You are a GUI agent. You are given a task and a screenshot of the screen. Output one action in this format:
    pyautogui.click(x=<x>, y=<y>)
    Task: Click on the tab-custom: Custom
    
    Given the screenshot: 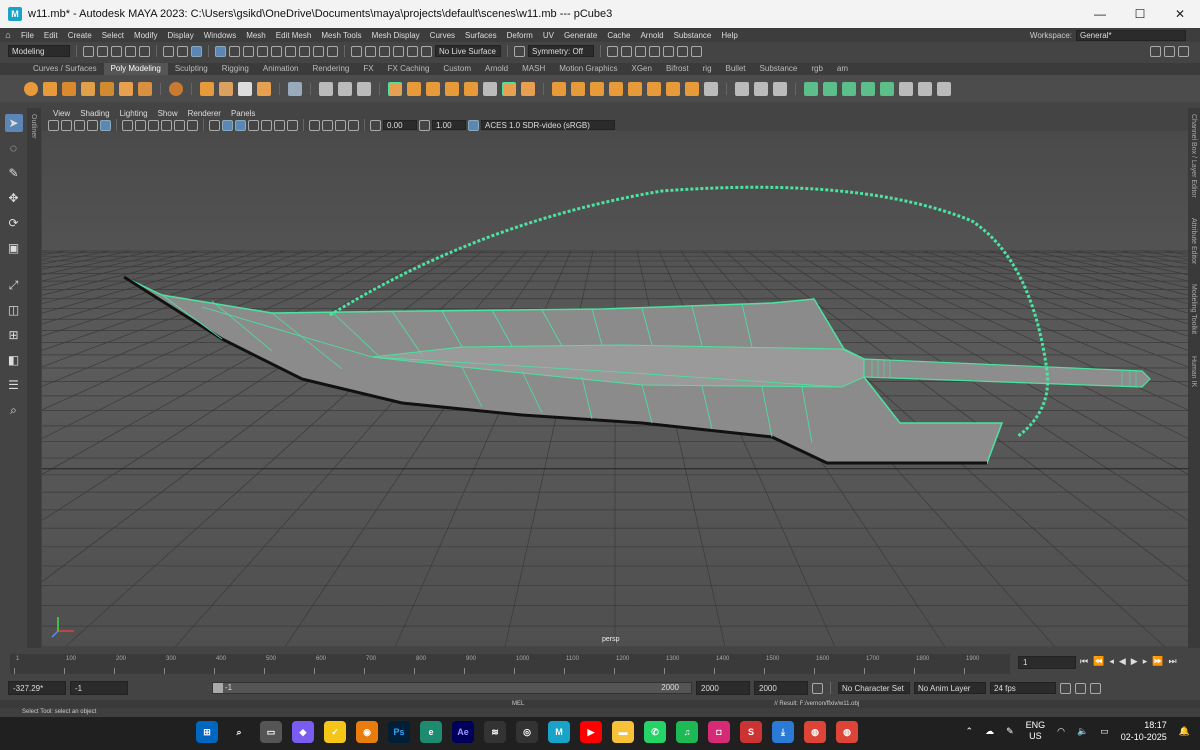 What is the action you would take?
    pyautogui.click(x=457, y=69)
    